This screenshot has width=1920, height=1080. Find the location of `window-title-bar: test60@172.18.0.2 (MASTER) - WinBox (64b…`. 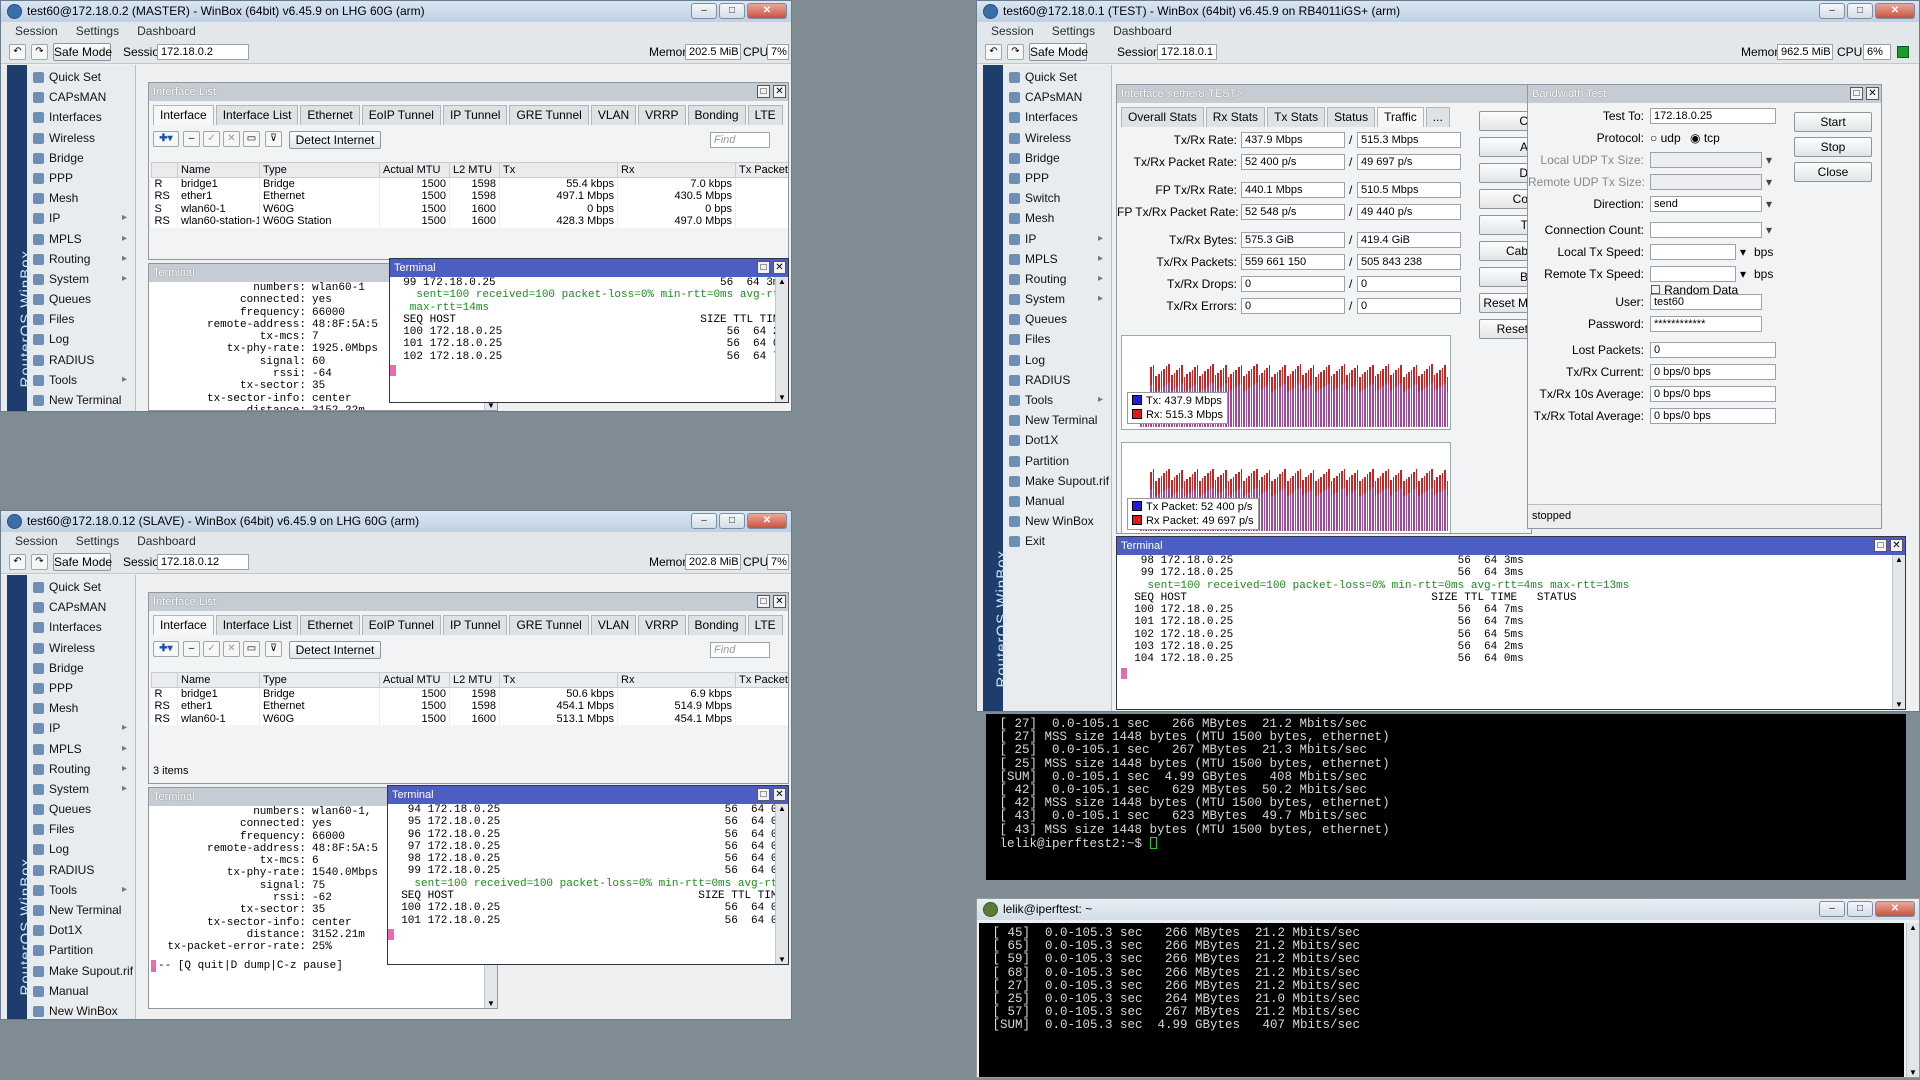

window-title-bar: test60@172.18.0.2 (MASTER) - WinBox (64b… is located at coordinates (396, 11).